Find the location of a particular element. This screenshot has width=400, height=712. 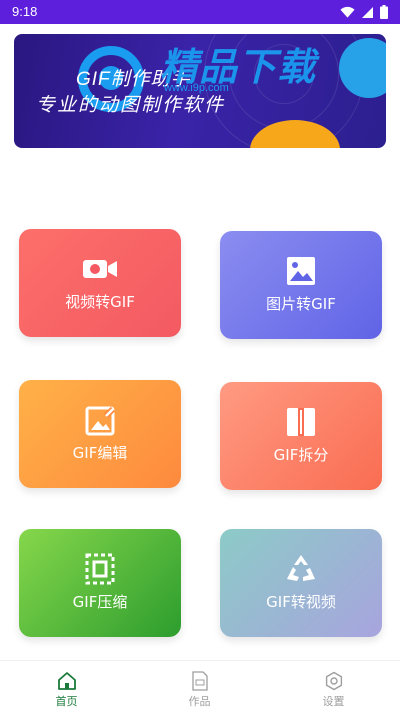

nav-item-works: 作品 is located at coordinates (199, 686).